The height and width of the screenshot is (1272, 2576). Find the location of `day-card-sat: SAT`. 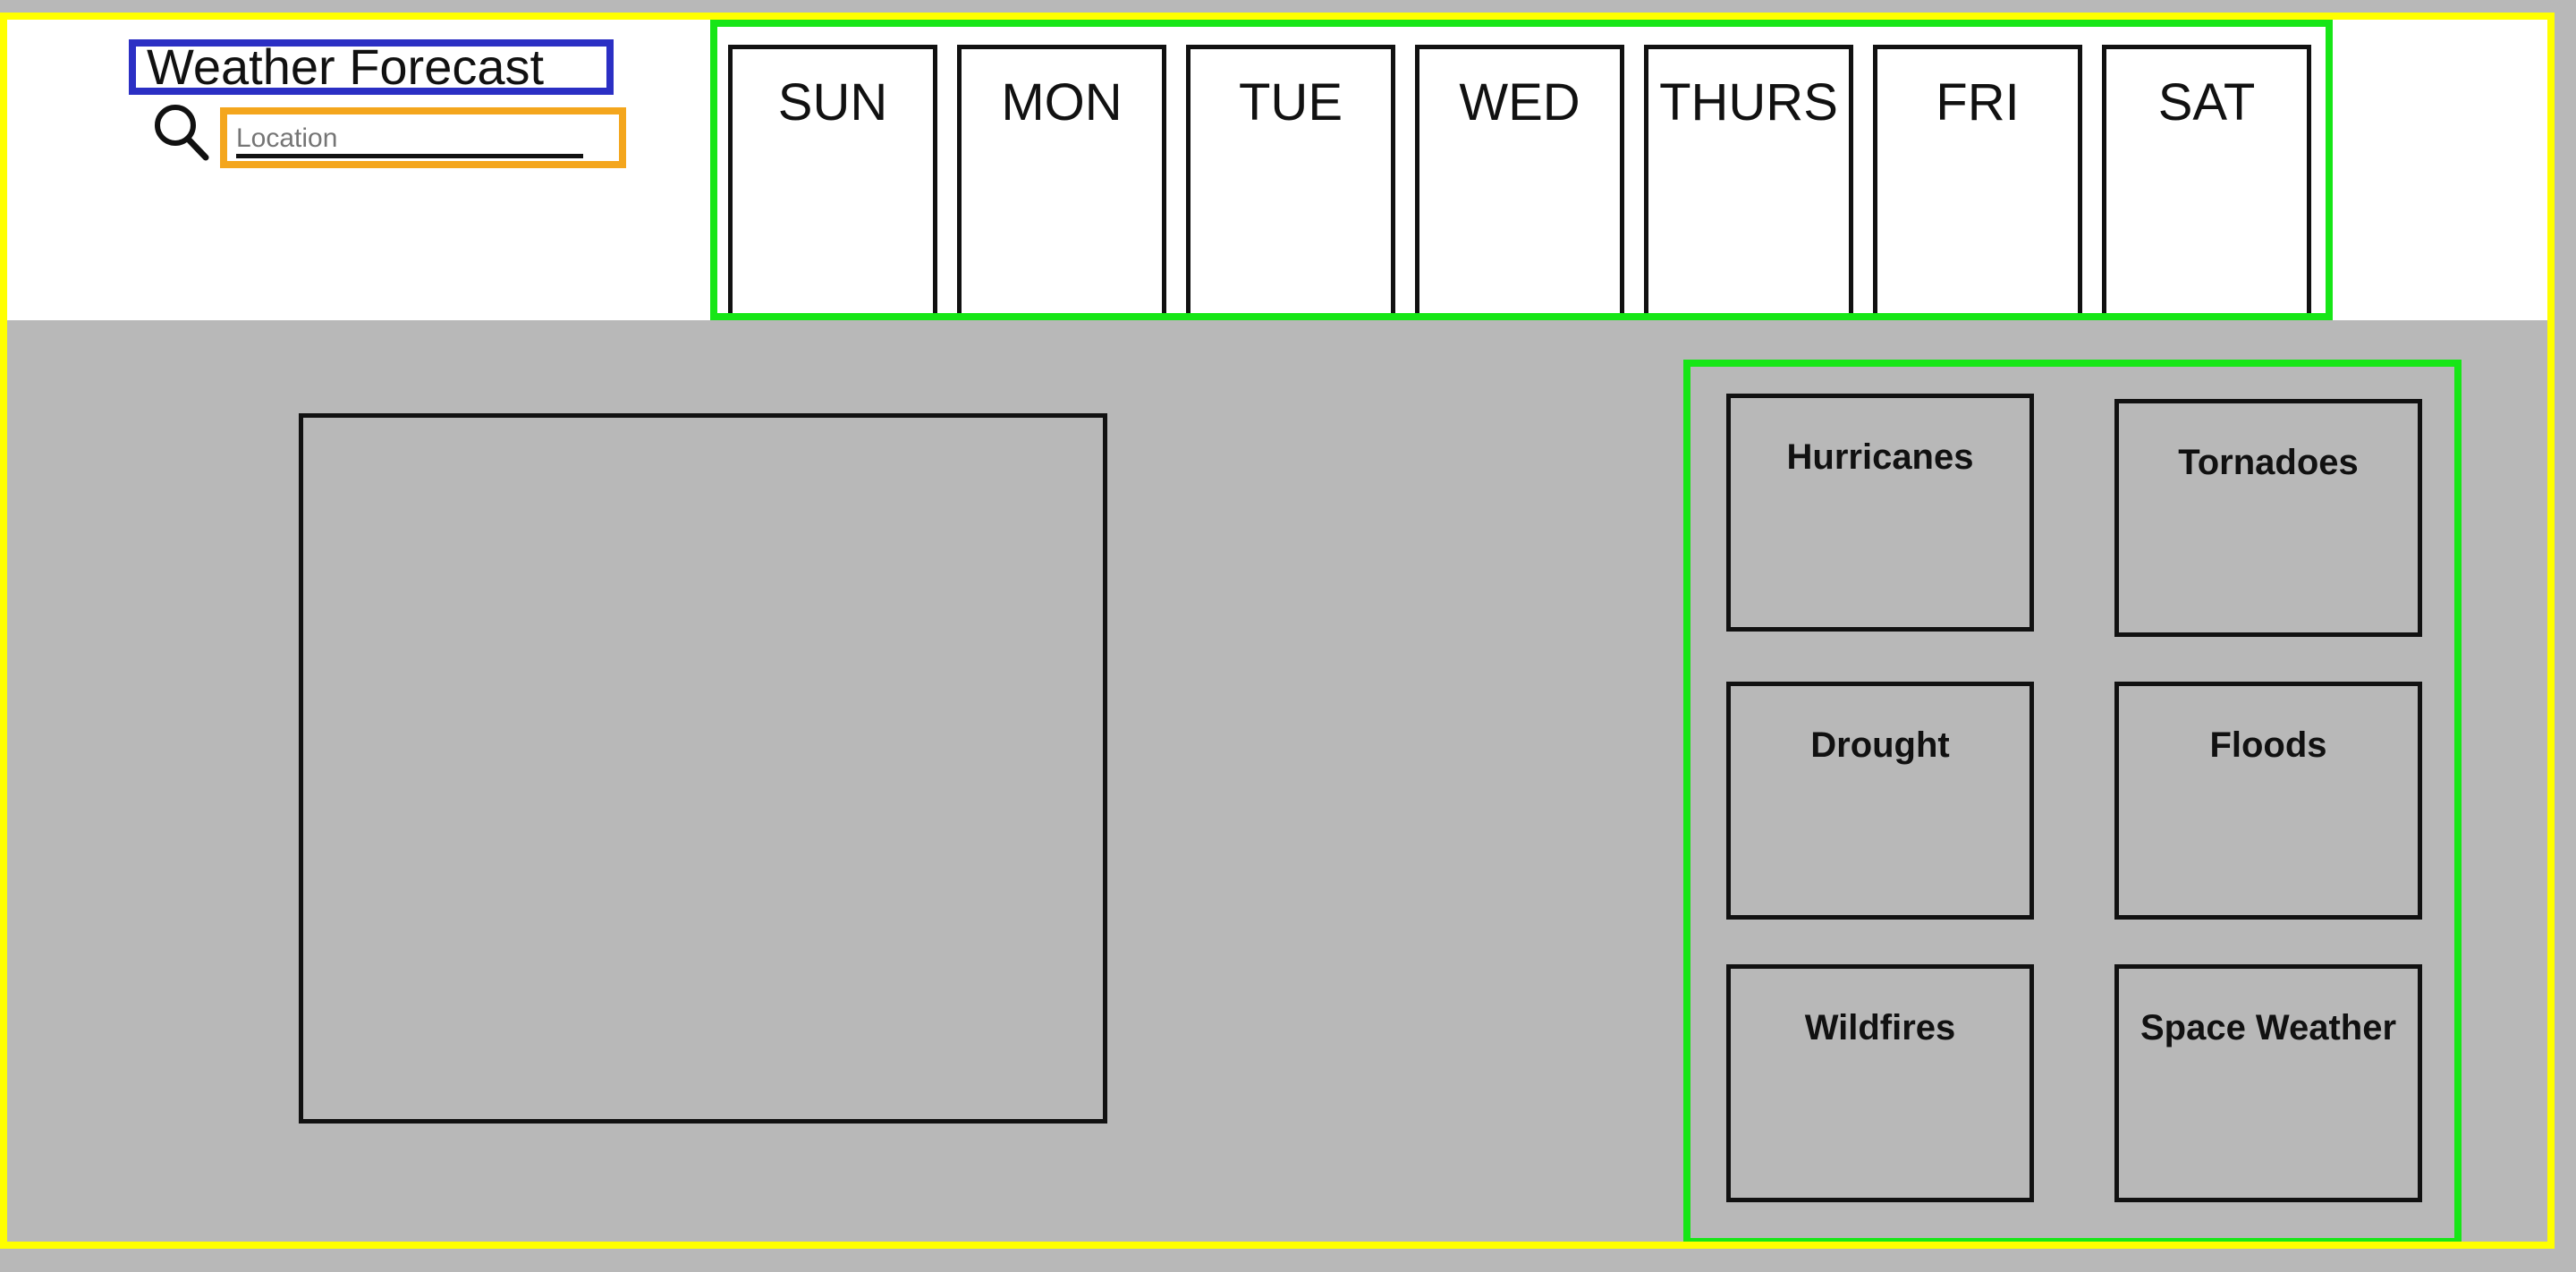

day-card-sat: SAT is located at coordinates (2206, 179).